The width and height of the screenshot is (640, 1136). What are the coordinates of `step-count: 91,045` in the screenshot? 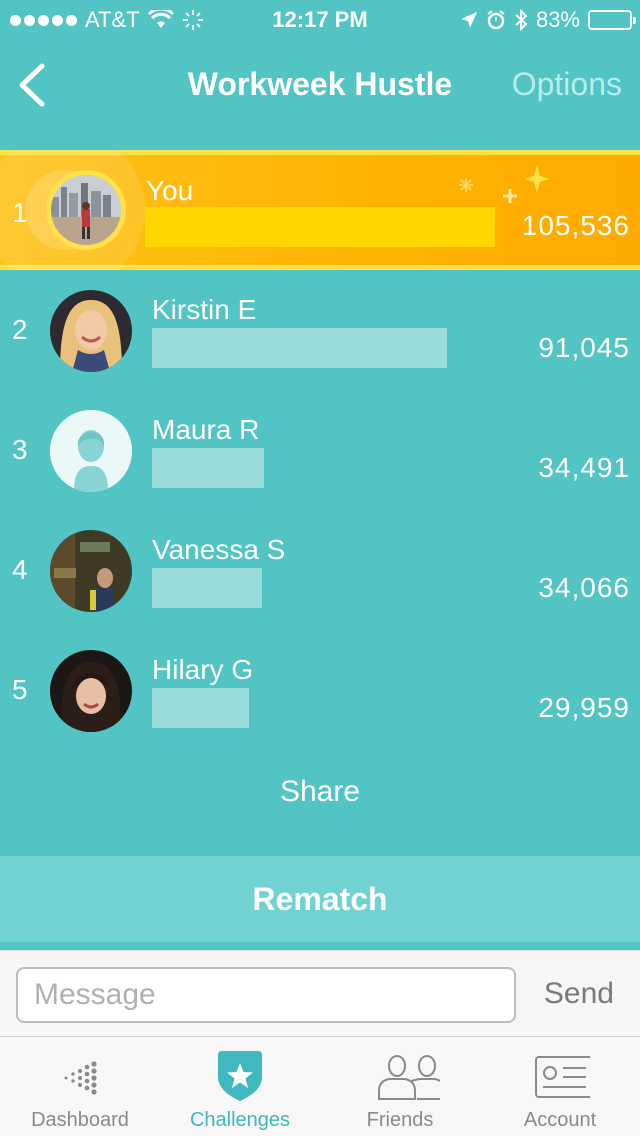 It's located at (584, 347).